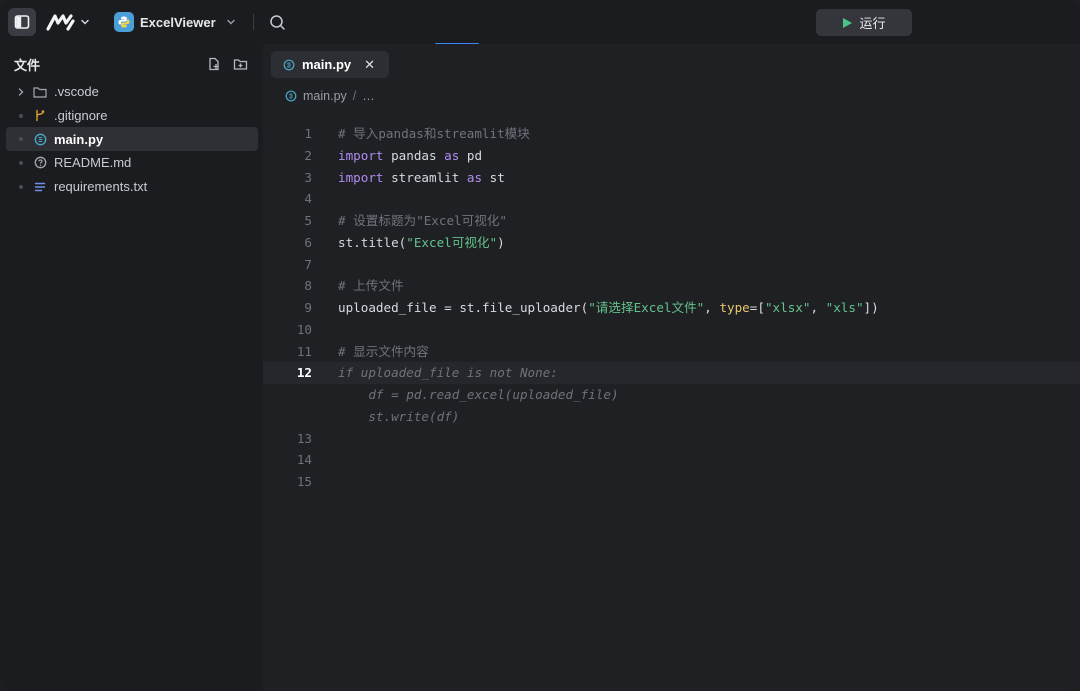  Describe the element at coordinates (425, 177) in the screenshot. I see `code-token: streamlit` at that location.